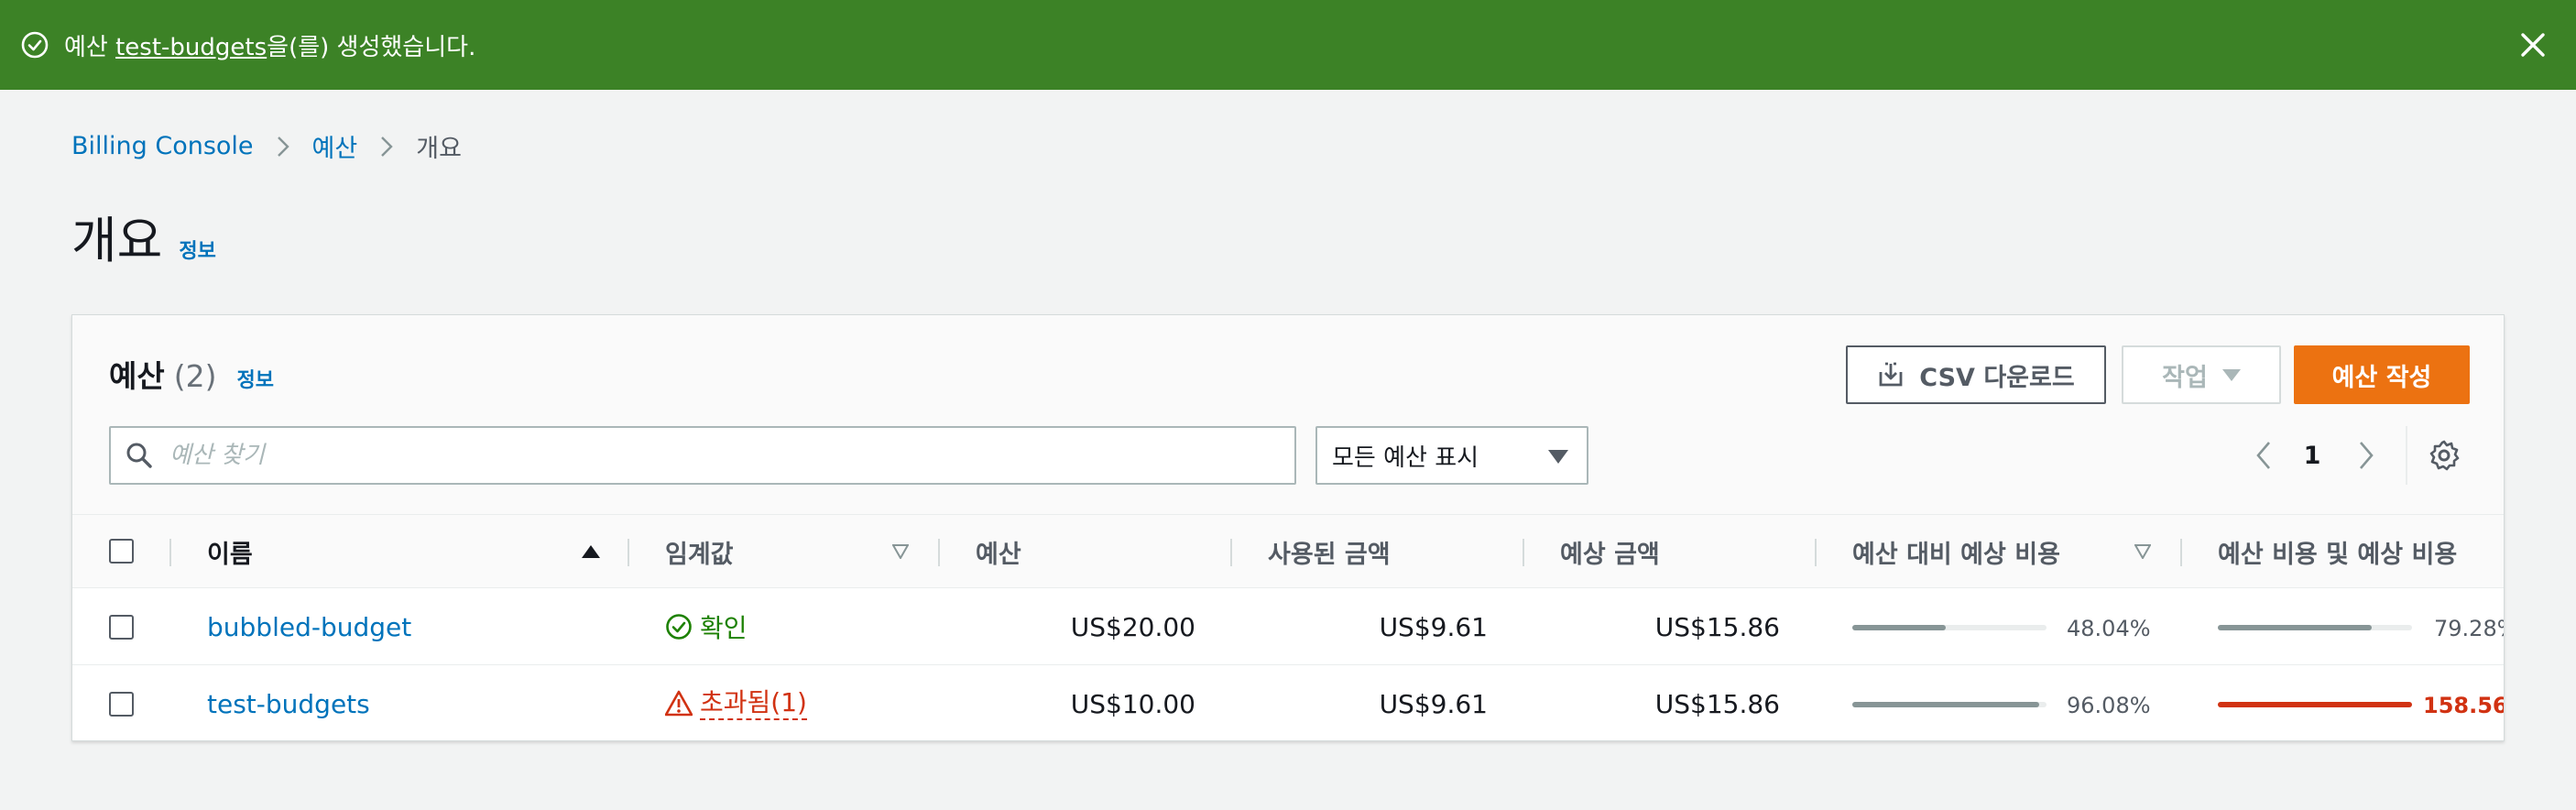 The width and height of the screenshot is (2576, 810). What do you see at coordinates (707, 626) in the screenshot?
I see `threshold-status: 확인` at bounding box center [707, 626].